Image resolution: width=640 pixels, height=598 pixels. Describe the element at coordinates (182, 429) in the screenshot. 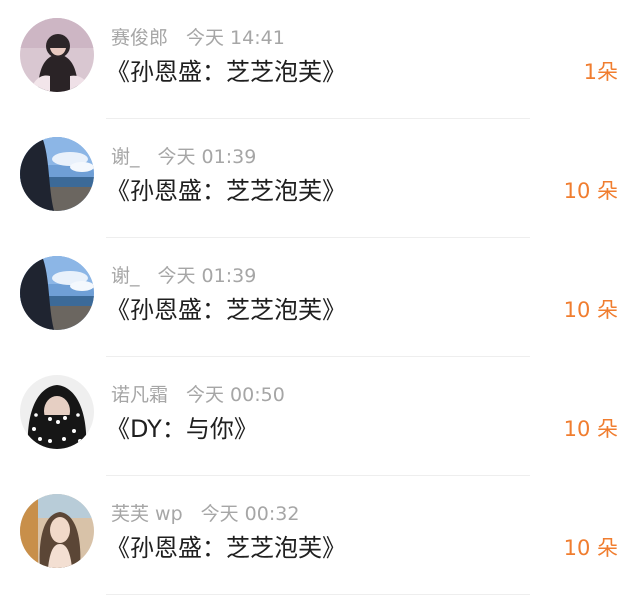

I see `song-title: 《DY：与你》` at that location.